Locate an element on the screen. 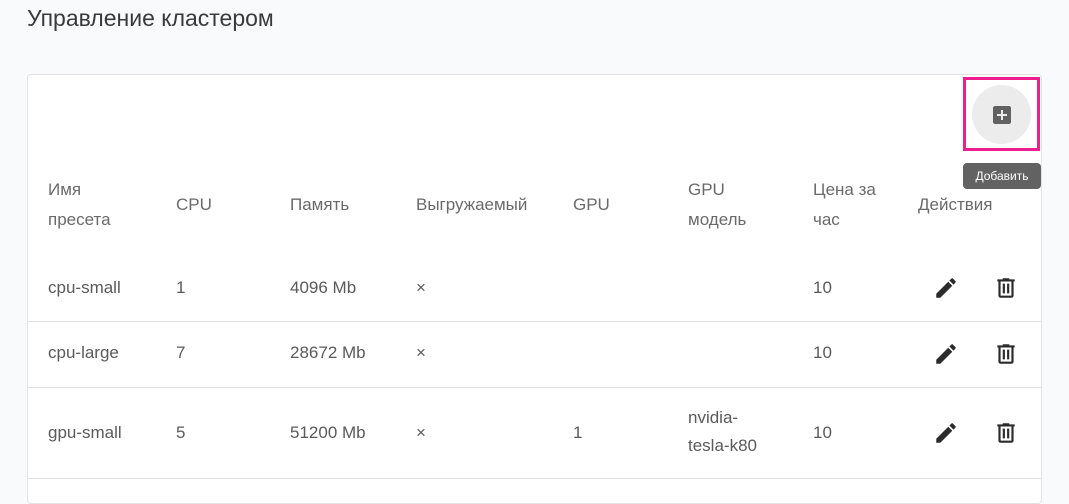 The image size is (1069, 504). header-preemptible: Выгружаемый is located at coordinates (472, 204).